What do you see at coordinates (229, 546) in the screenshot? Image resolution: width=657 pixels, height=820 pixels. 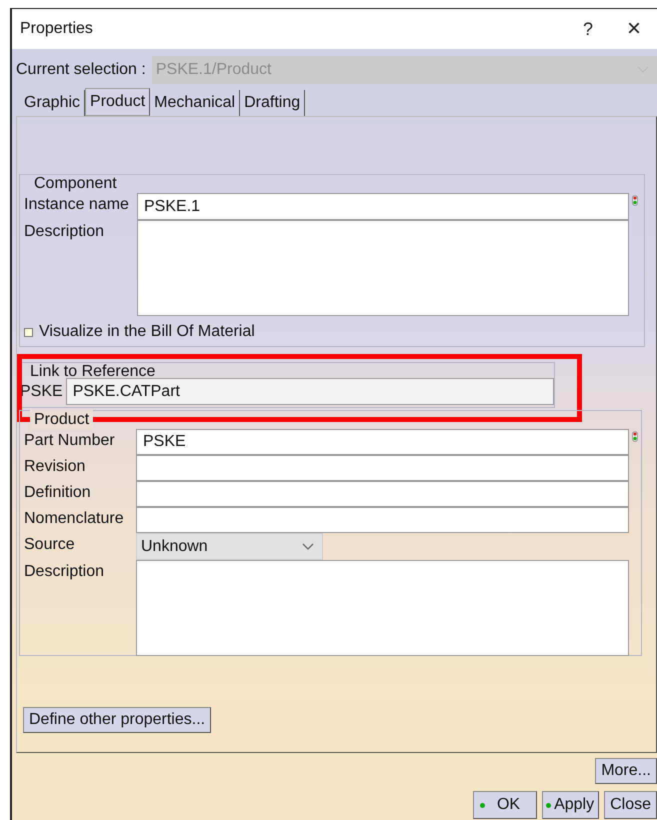 I see `source-dropdown: Unknown` at bounding box center [229, 546].